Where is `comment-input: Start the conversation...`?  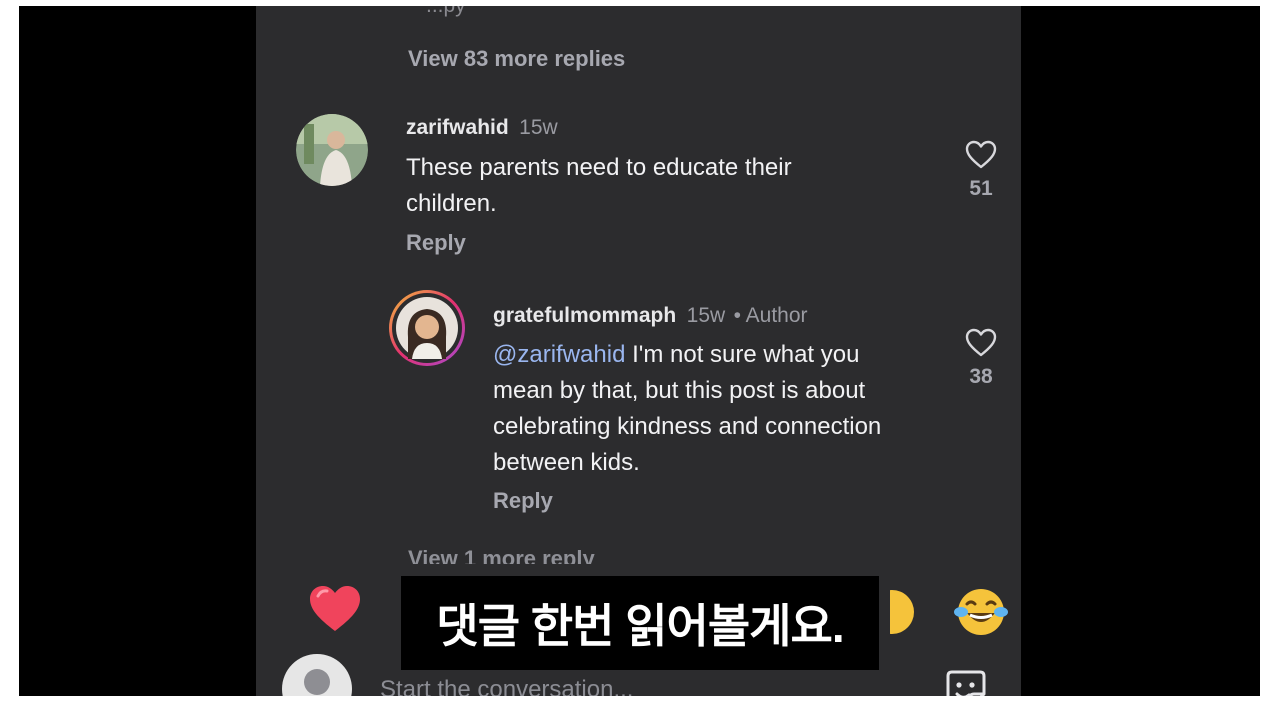
comment-input: Start the conversation... is located at coordinates (506, 686).